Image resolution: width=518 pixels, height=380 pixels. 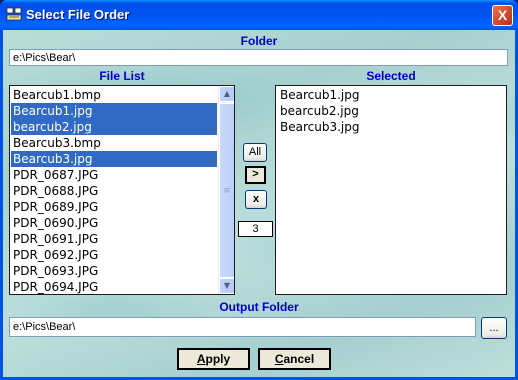 I want to click on file-list-item: Bearcub3.bmp, so click(x=114, y=143).